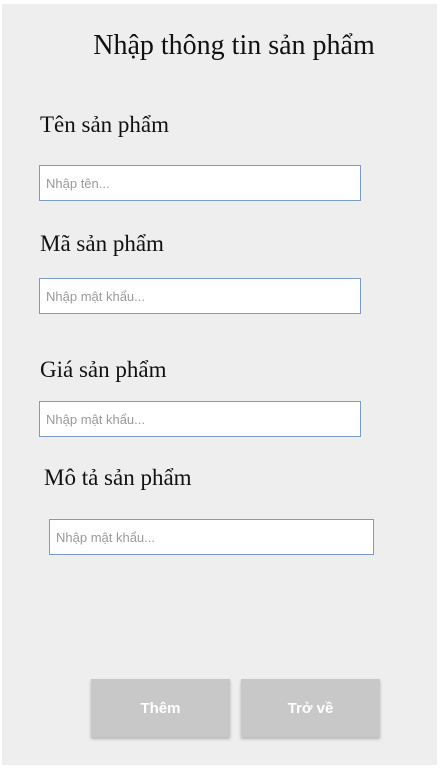 This screenshot has width=441, height=772. Describe the element at coordinates (200, 419) in the screenshot. I see `product-price-input` at that location.